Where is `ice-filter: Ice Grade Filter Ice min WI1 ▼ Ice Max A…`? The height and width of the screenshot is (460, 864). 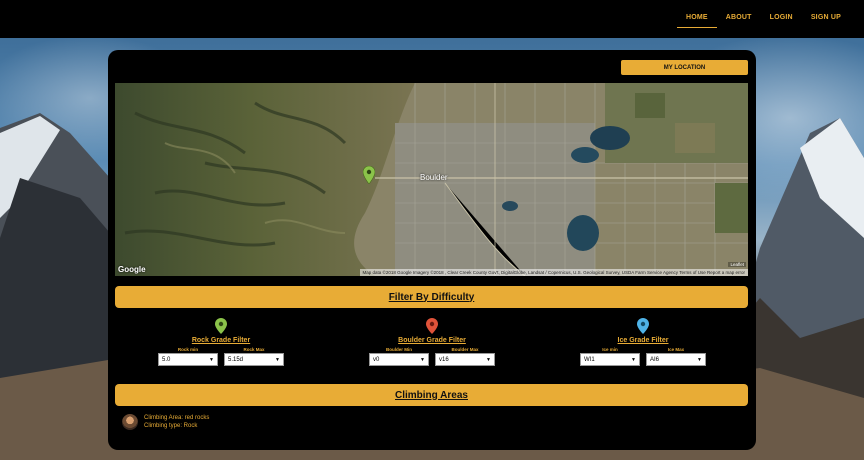 ice-filter: Ice Grade Filter Ice min WI1 ▼ Ice Max A… is located at coordinates (643, 342).